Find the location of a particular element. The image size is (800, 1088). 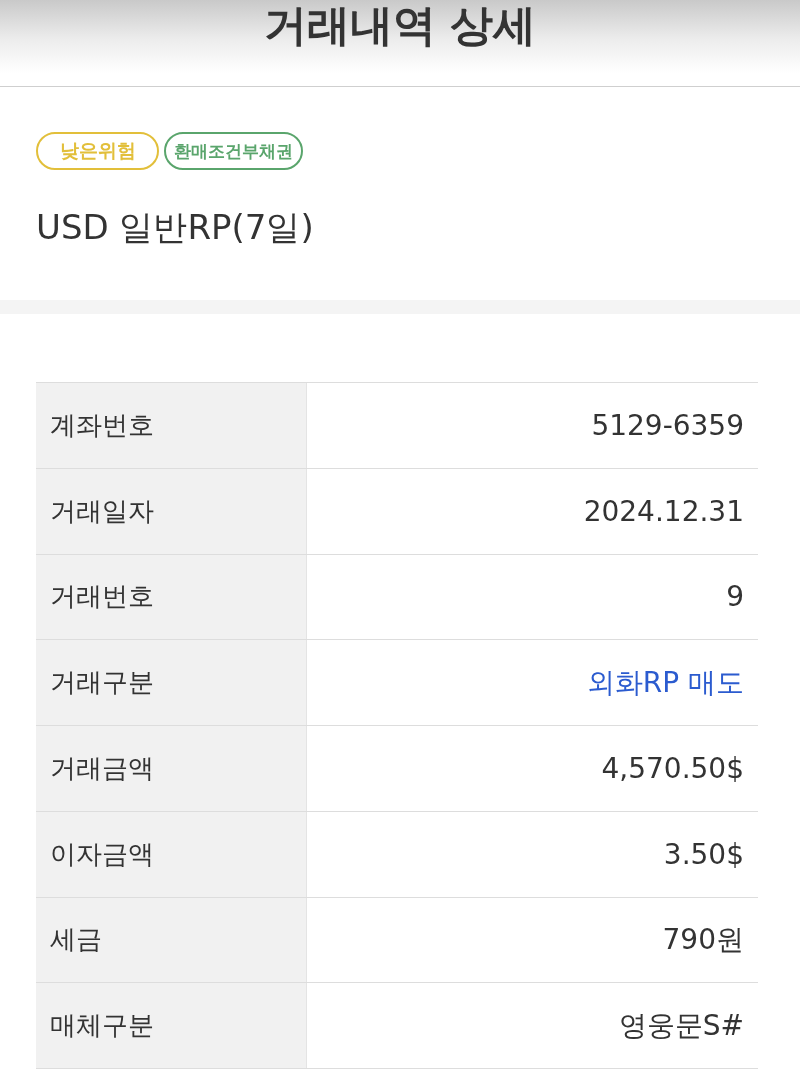

label-cell: 세금 is located at coordinates (171, 940).